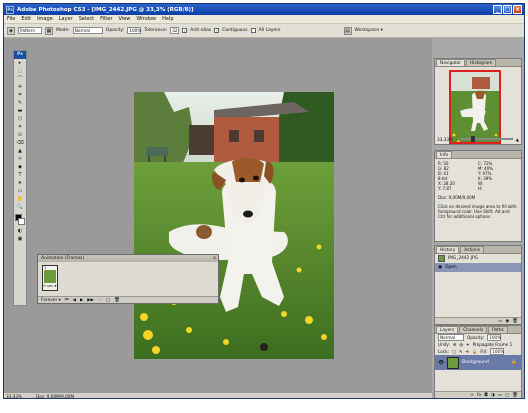 The image size is (528, 413). I want to click on anti-alias-checkbox: ✓, so click(185, 30).